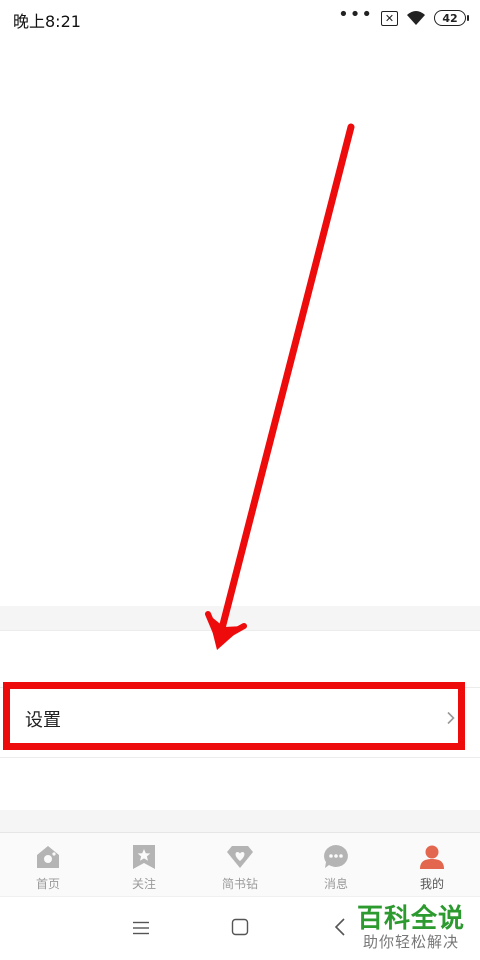 The image size is (480, 960). Describe the element at coordinates (141, 929) in the screenshot. I see `menu-icon` at that location.